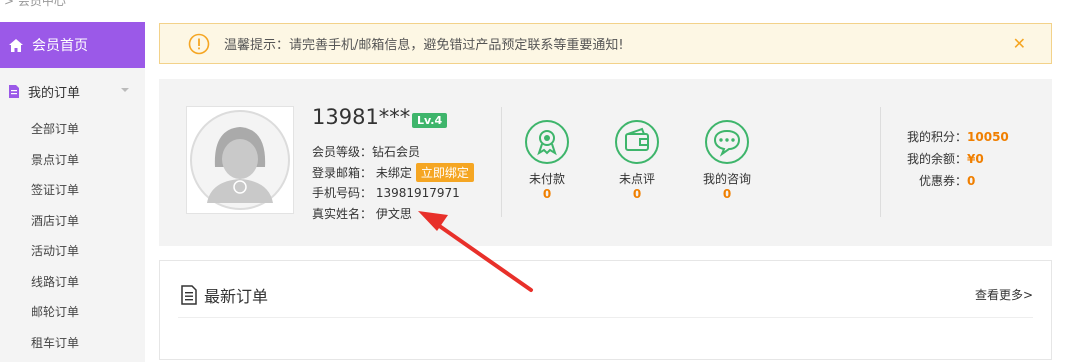  What do you see at coordinates (727, 142) in the screenshot?
I see `chat-icon` at bounding box center [727, 142].